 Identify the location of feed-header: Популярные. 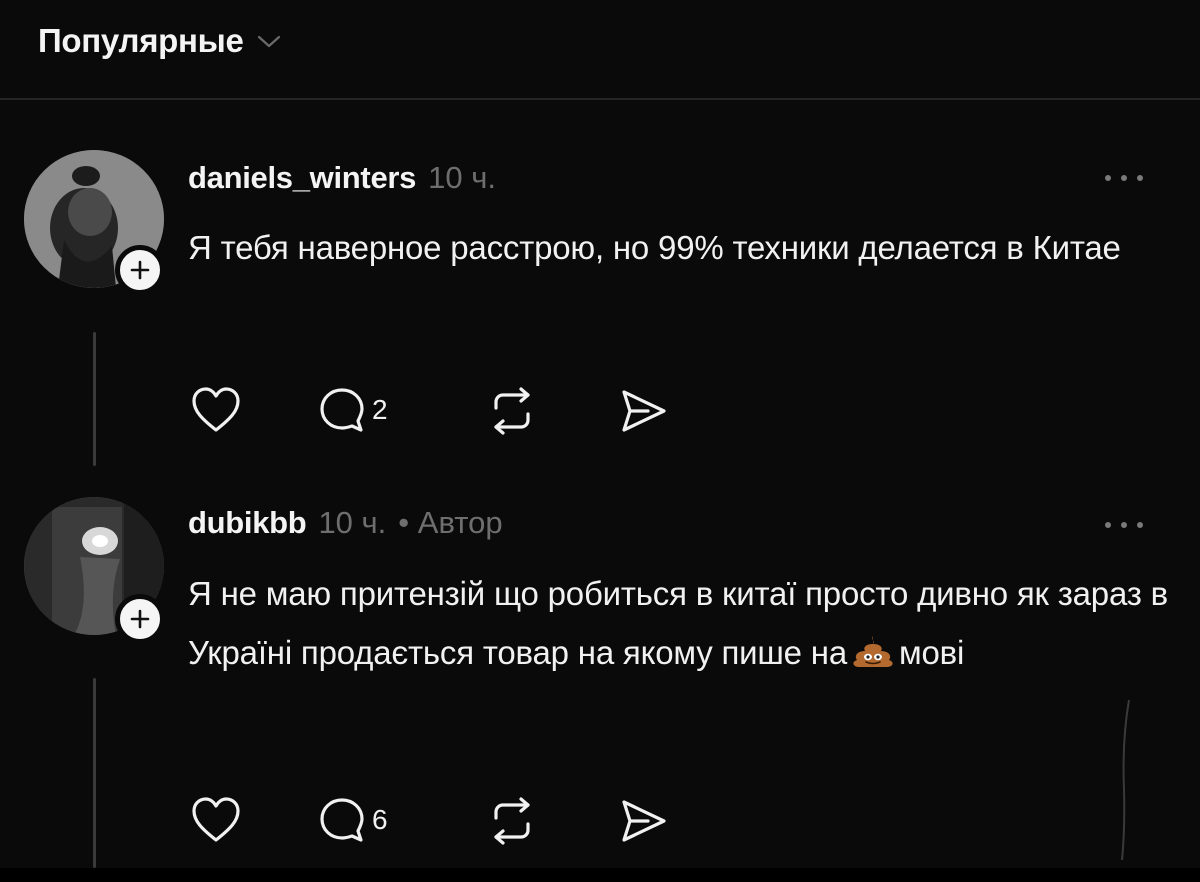
(600, 50).